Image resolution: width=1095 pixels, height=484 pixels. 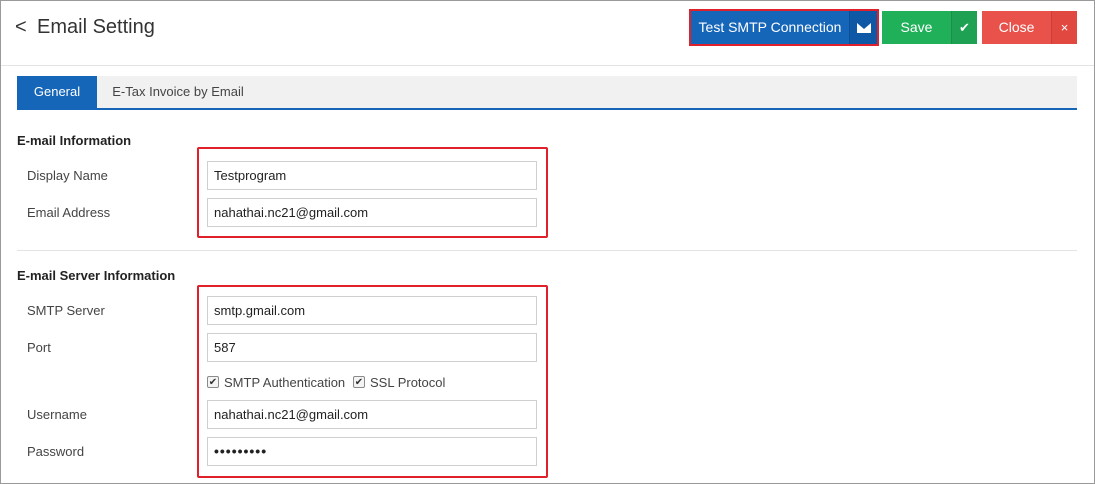 What do you see at coordinates (96, 27) in the screenshot?
I see `page-title: Email Setting` at bounding box center [96, 27].